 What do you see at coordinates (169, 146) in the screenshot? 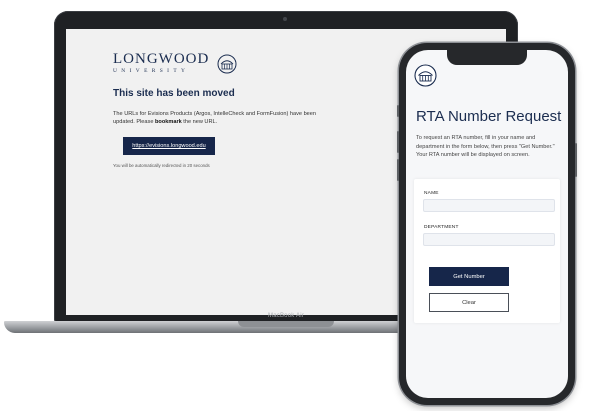
I see `new-url-link-button: https://evisions.longwood.edu` at bounding box center [169, 146].